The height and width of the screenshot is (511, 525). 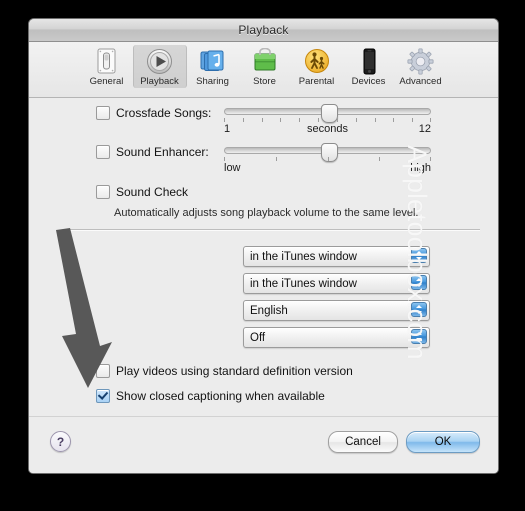 What do you see at coordinates (368, 81) in the screenshot?
I see `toolbar-label-devices: Devices` at bounding box center [368, 81].